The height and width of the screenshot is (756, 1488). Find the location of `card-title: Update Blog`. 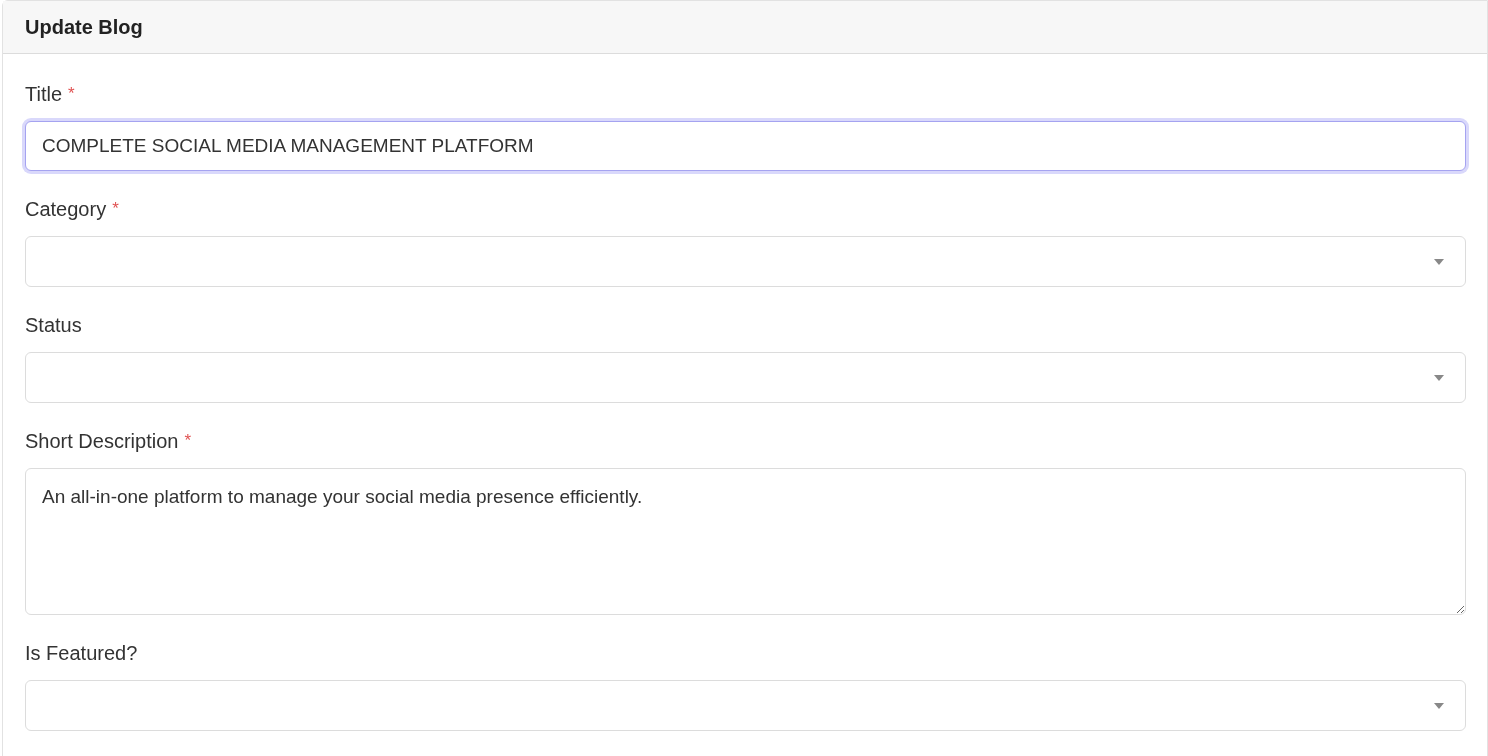

card-title: Update Blog is located at coordinates (84, 27).